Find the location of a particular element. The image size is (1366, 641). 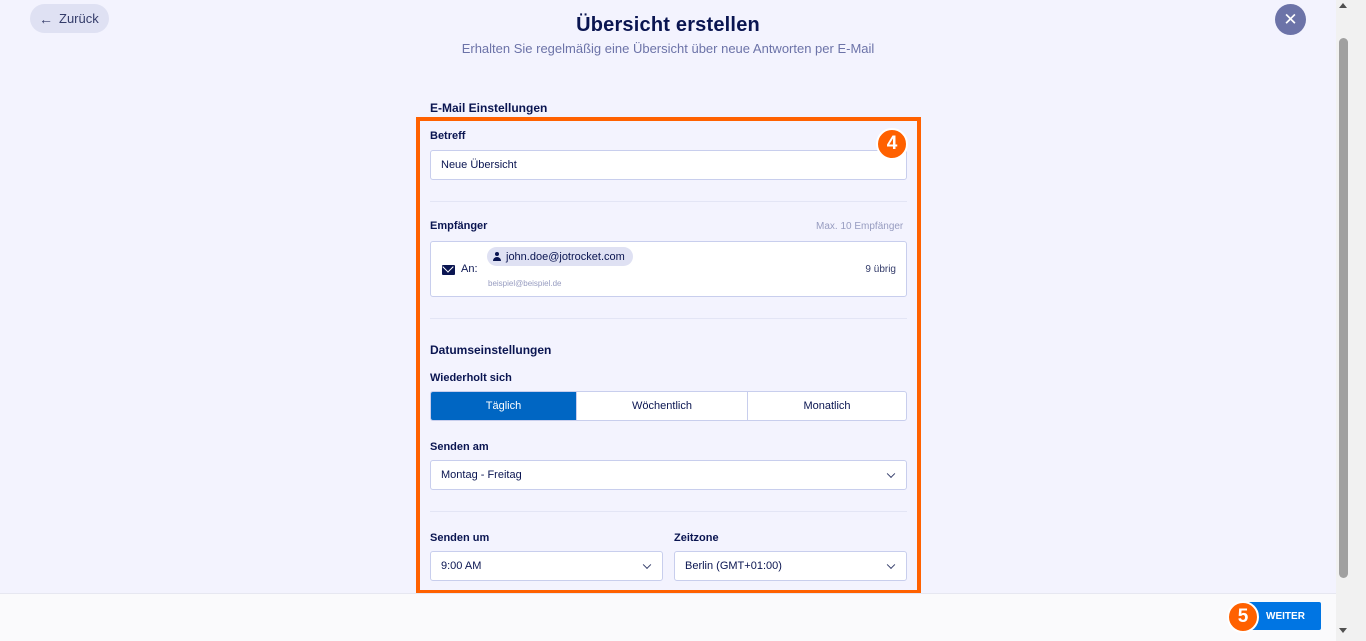

timezone-select: Berlin (GMT+01:00) is located at coordinates (790, 566).